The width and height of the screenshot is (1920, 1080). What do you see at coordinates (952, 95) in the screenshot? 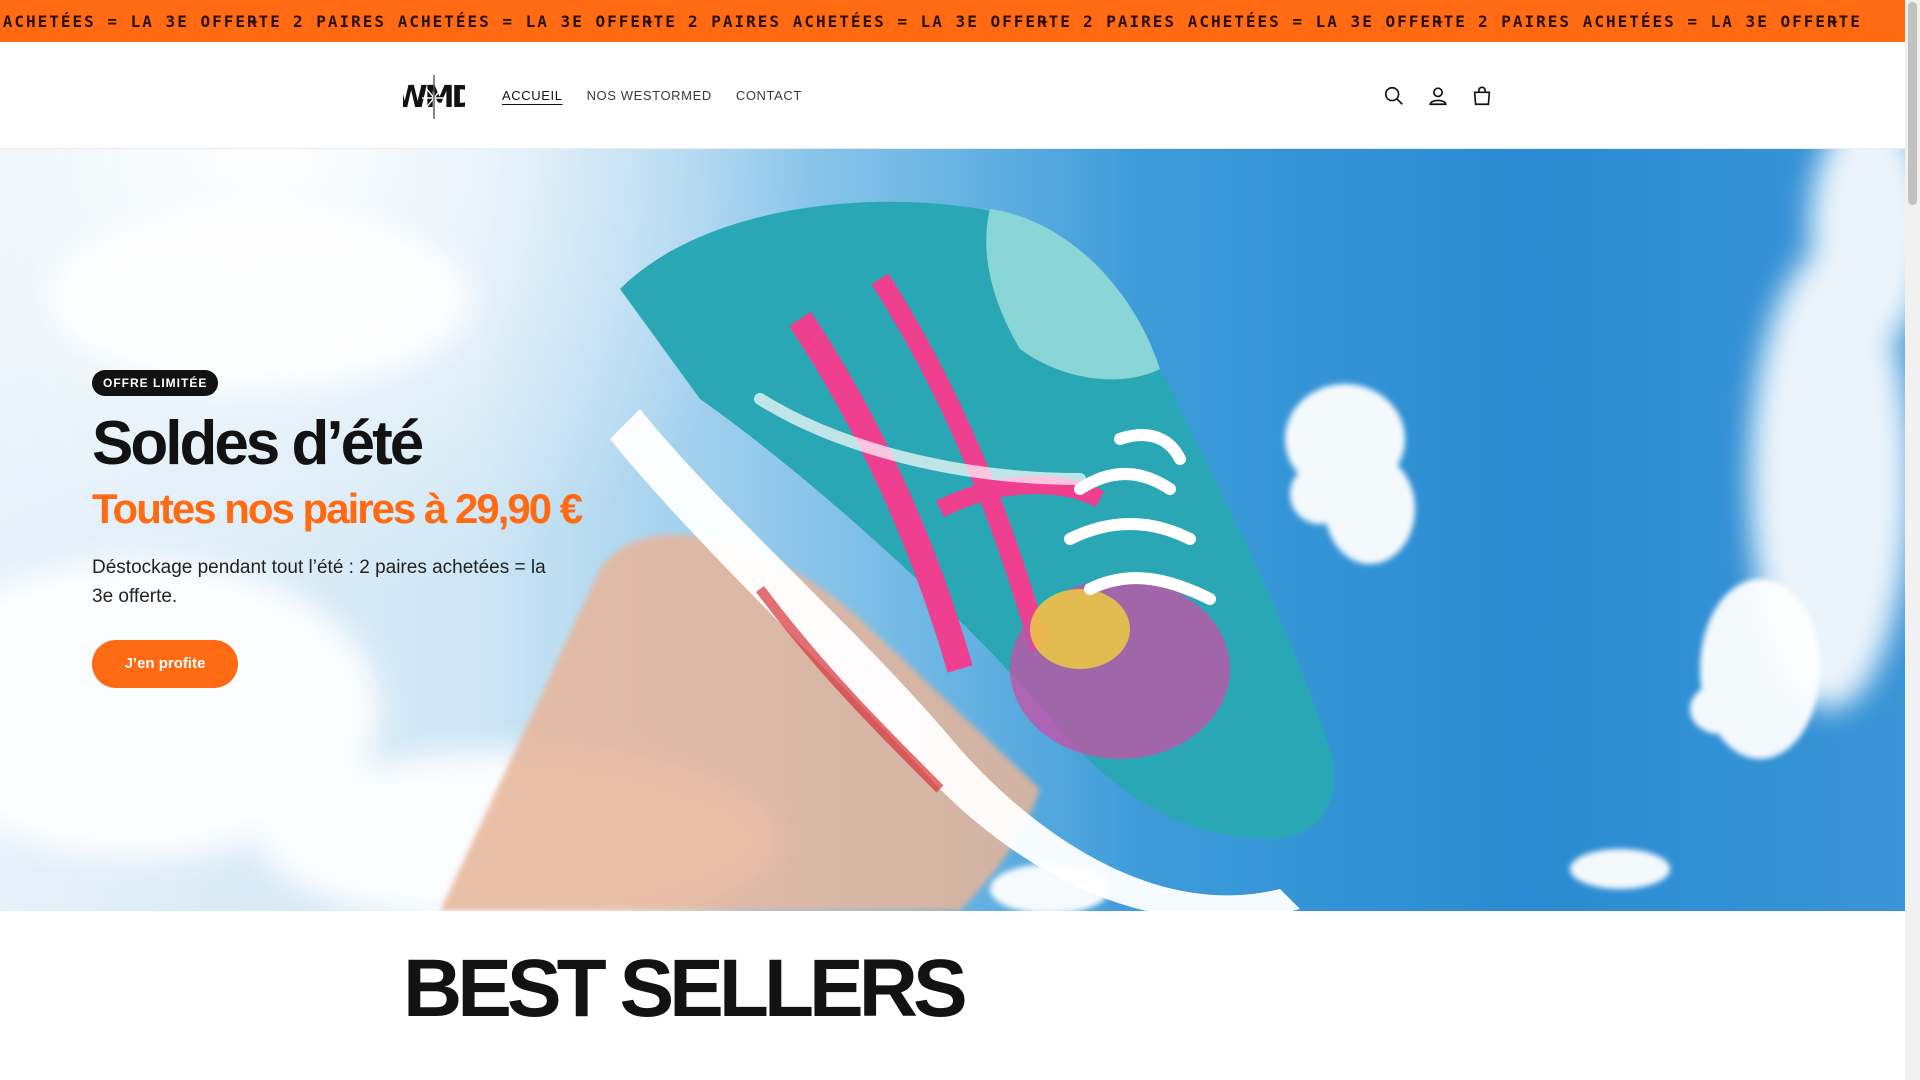
I see `site-header: WMD ACCUEIL NOS WESTORMED CONTACT` at bounding box center [952, 95].